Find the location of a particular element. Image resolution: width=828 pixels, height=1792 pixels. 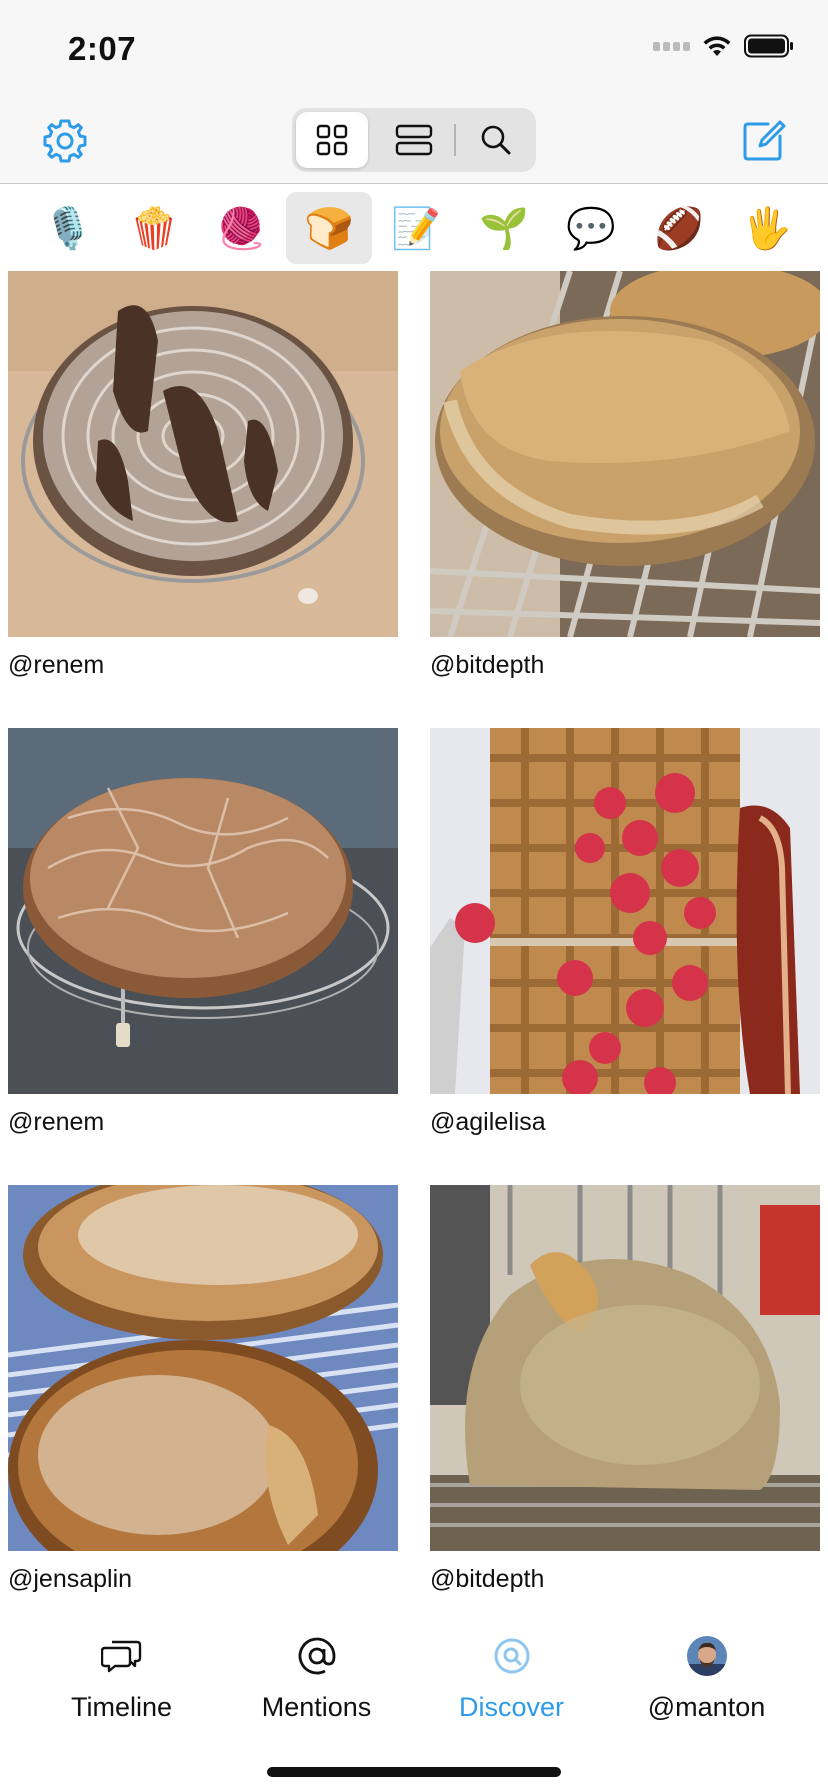

status-time: 2:07 is located at coordinates (102, 48).